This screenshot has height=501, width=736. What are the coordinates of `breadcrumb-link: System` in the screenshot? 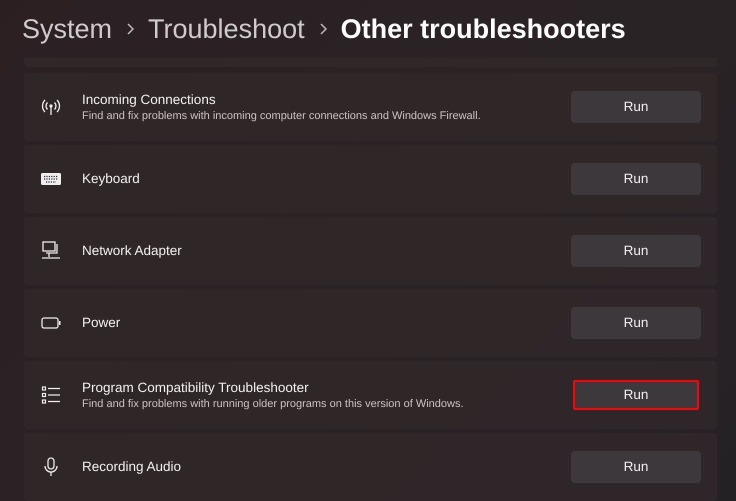 It's located at (67, 29).